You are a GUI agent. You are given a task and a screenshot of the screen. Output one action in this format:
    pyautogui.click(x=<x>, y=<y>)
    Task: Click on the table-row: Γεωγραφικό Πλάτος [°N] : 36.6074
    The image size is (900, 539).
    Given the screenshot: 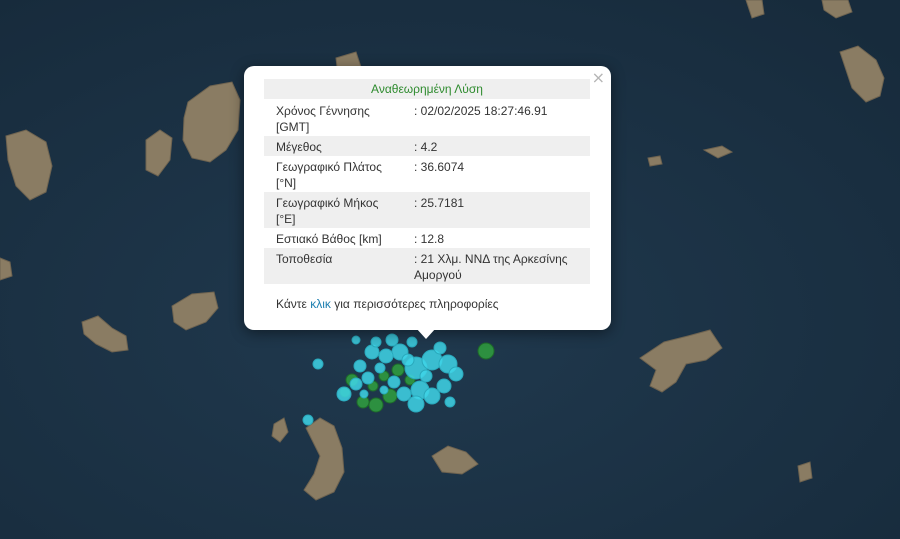 What is the action you would take?
    pyautogui.click(x=427, y=174)
    